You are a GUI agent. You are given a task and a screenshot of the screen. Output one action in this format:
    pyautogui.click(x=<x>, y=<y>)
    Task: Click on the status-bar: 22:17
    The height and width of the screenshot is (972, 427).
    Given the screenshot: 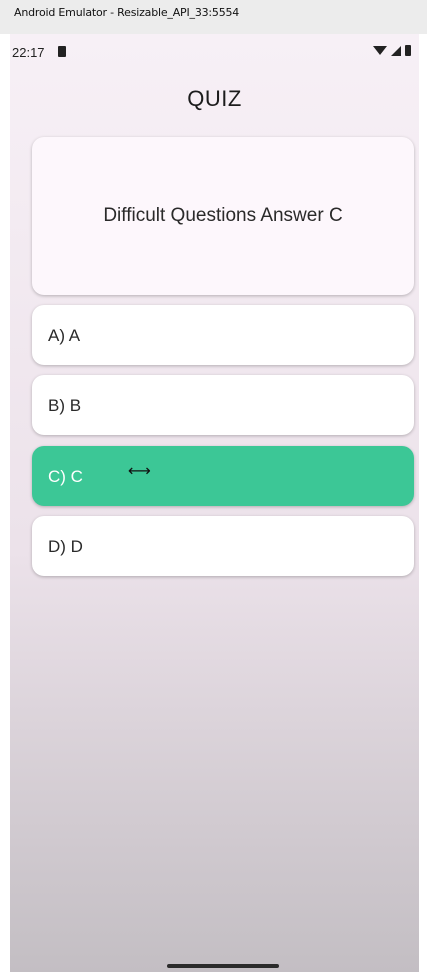 What is the action you would take?
    pyautogui.click(x=214, y=52)
    